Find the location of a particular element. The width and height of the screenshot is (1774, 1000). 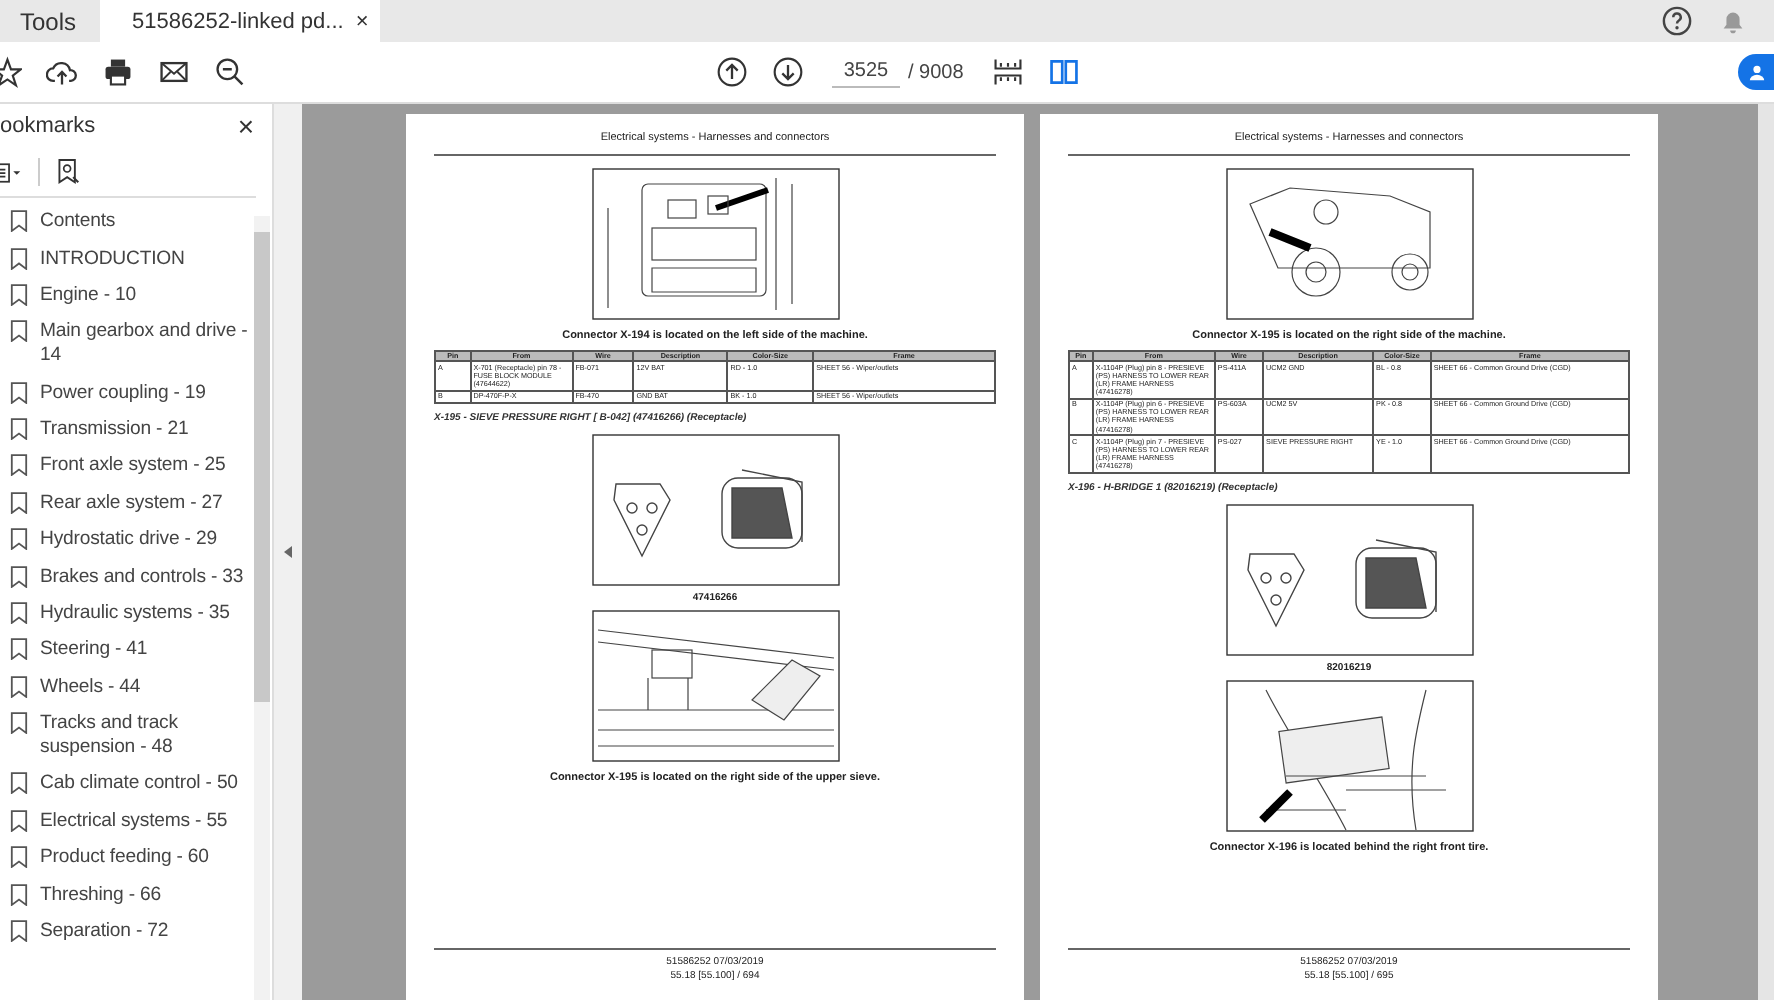

bookmark-item: Tracks and track suspension - 48 is located at coordinates (147, 736).